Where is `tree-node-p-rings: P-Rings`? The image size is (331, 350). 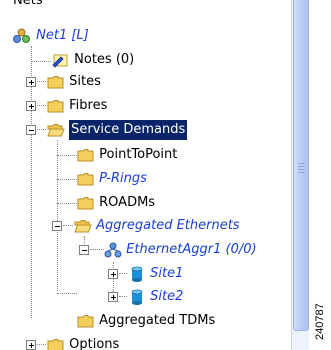
tree-node-p-rings: P-Rings is located at coordinates (112, 179).